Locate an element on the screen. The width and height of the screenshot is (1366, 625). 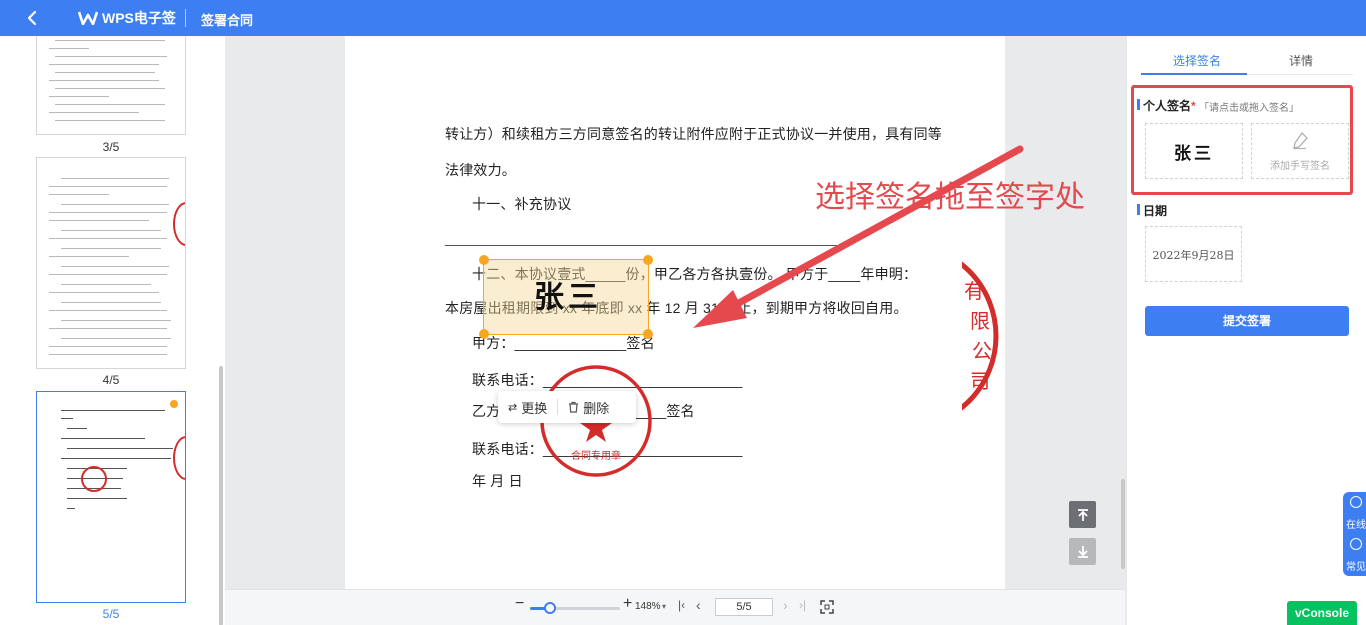
top-bar: WPS电子签 签署合同 is located at coordinates (683, 18).